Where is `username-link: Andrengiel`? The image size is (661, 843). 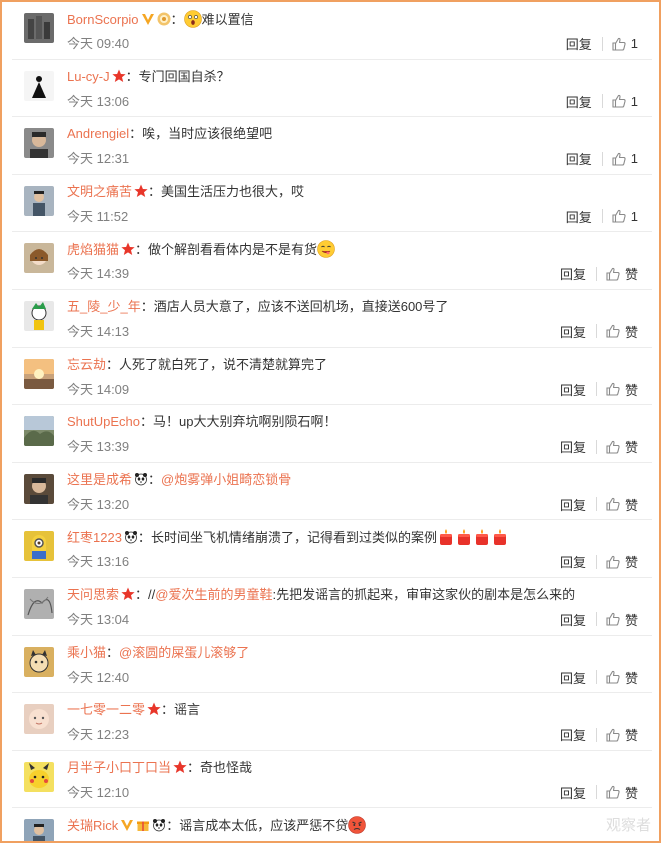 username-link: Andrengiel is located at coordinates (98, 133).